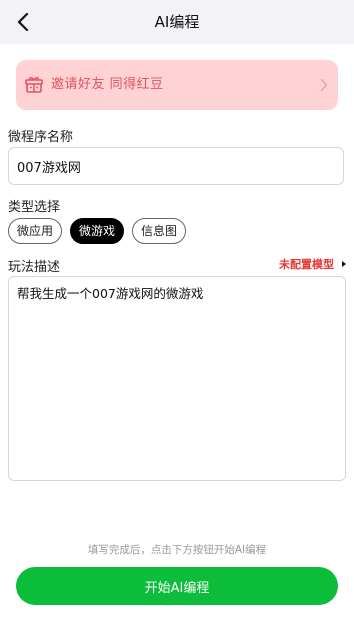  I want to click on model-status-text: 未配置模型, so click(306, 264).